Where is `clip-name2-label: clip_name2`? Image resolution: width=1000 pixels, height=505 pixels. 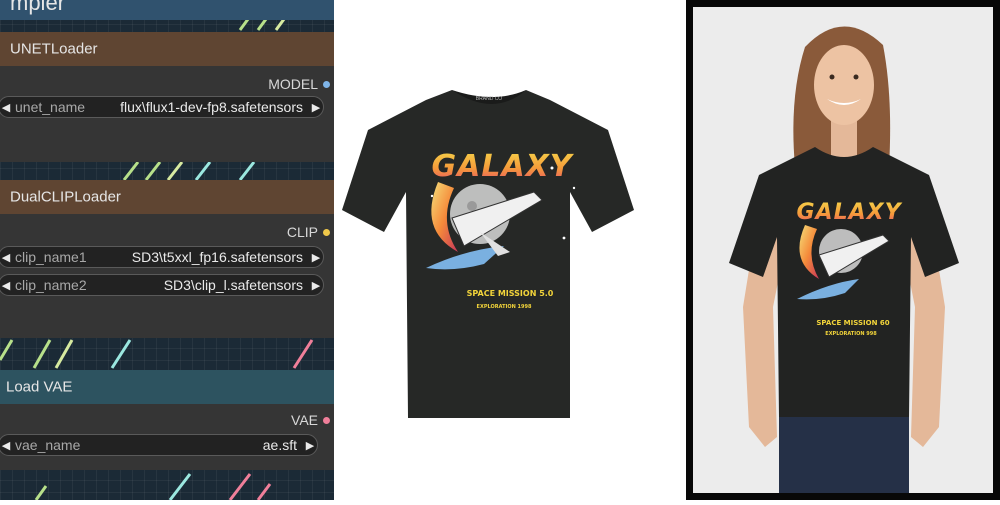
clip-name2-label: clip_name2 is located at coordinates (51, 285).